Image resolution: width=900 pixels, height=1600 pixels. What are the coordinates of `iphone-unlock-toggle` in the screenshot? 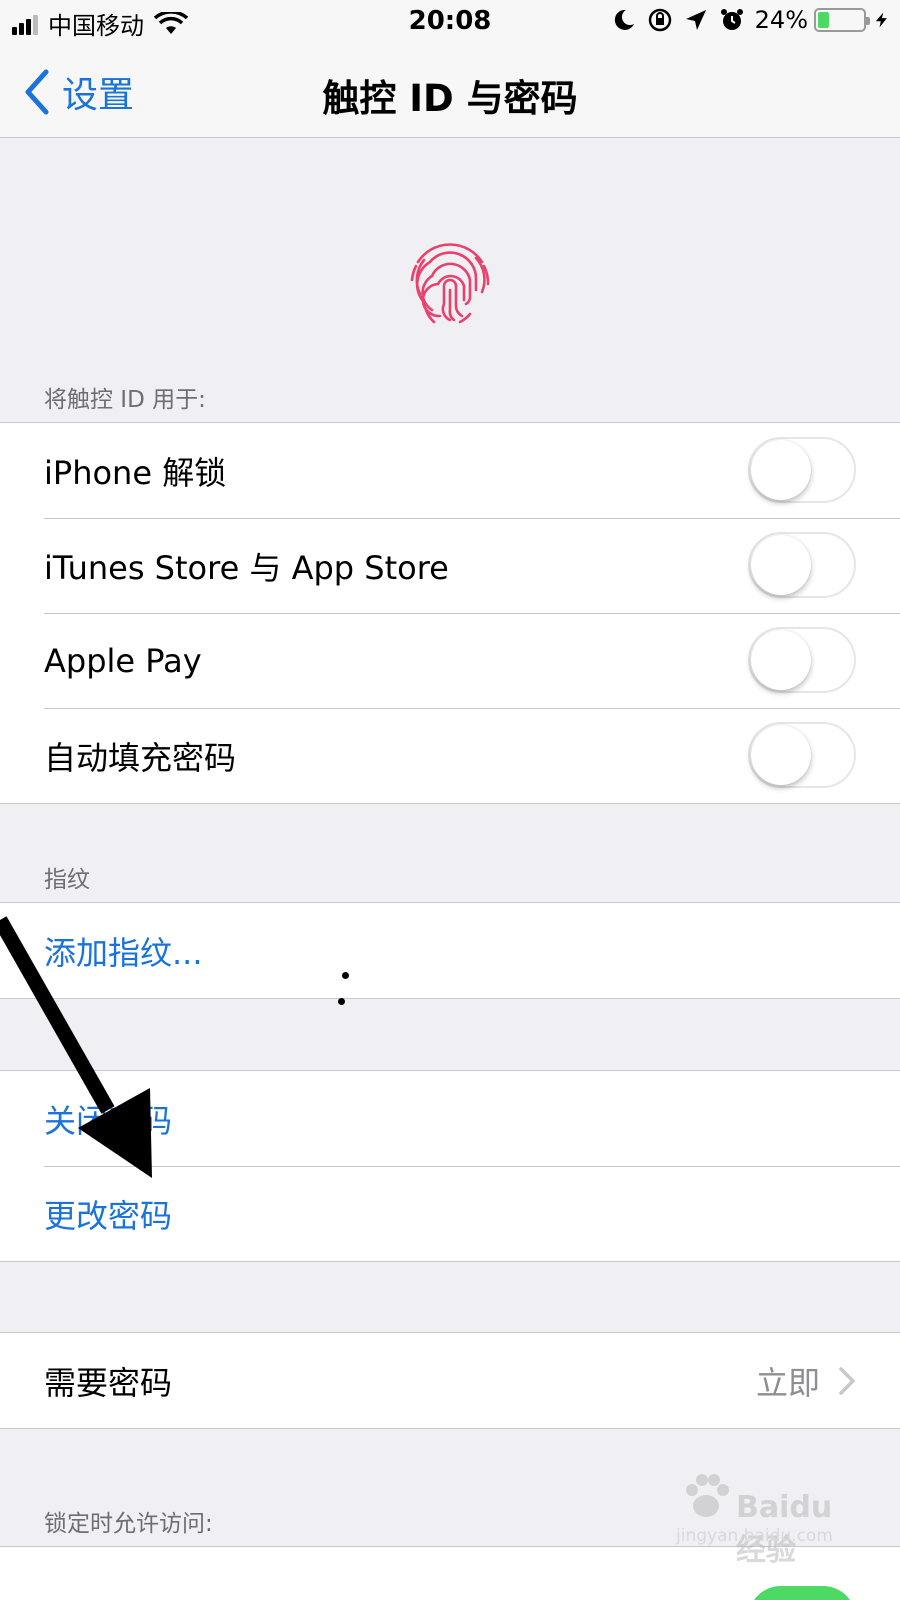 It's located at (802, 470).